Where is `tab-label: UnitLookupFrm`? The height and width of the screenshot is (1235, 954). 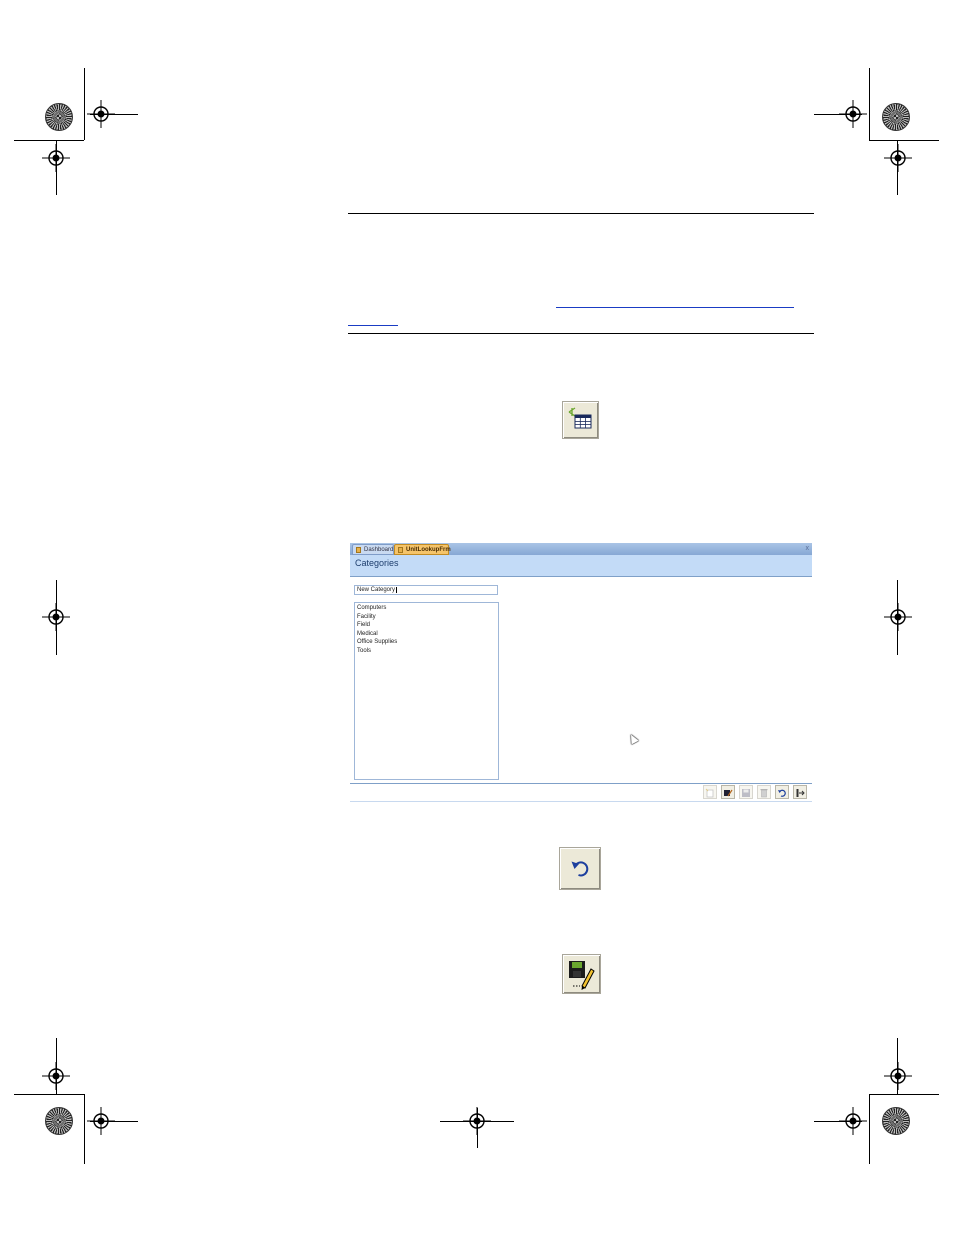 tab-label: UnitLookupFrm is located at coordinates (428, 550).